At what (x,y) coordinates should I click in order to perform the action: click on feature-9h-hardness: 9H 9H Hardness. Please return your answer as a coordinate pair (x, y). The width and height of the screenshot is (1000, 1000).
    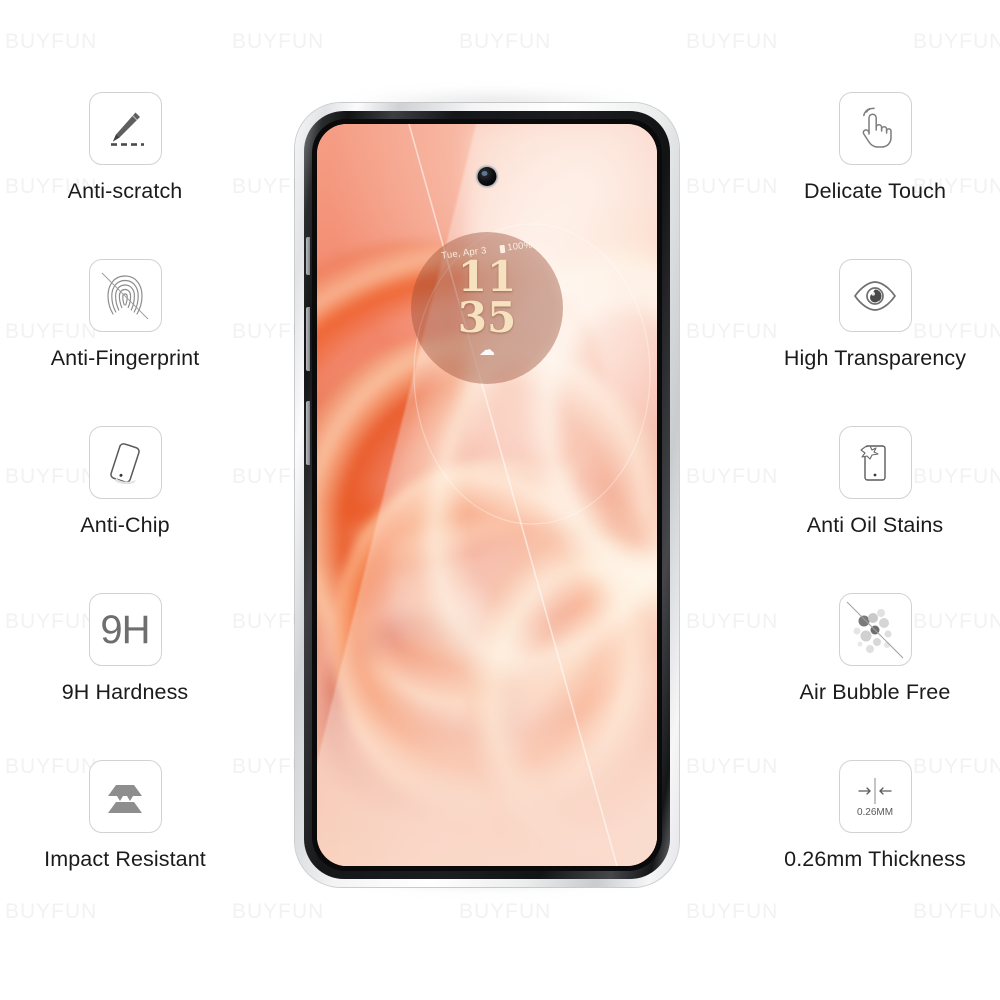
    Looking at the image, I should click on (135, 676).